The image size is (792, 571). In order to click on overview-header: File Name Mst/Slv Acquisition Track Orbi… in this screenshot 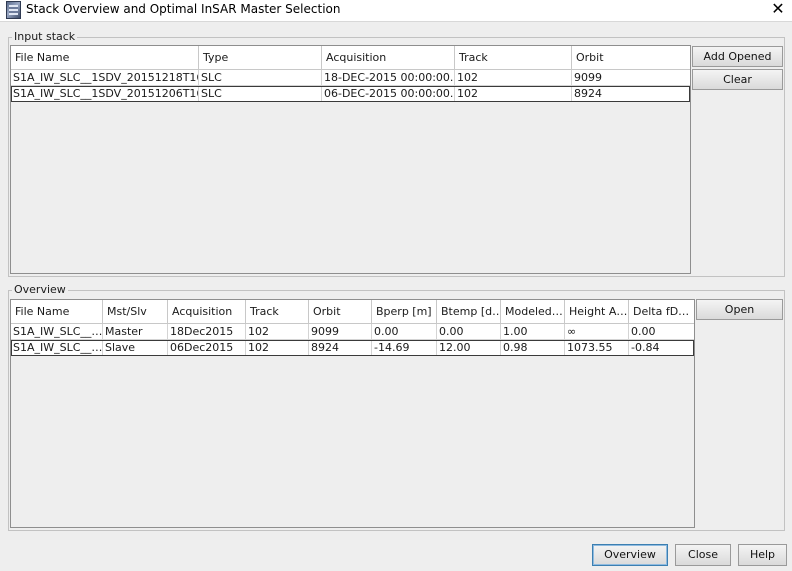, I will do `click(352, 312)`.